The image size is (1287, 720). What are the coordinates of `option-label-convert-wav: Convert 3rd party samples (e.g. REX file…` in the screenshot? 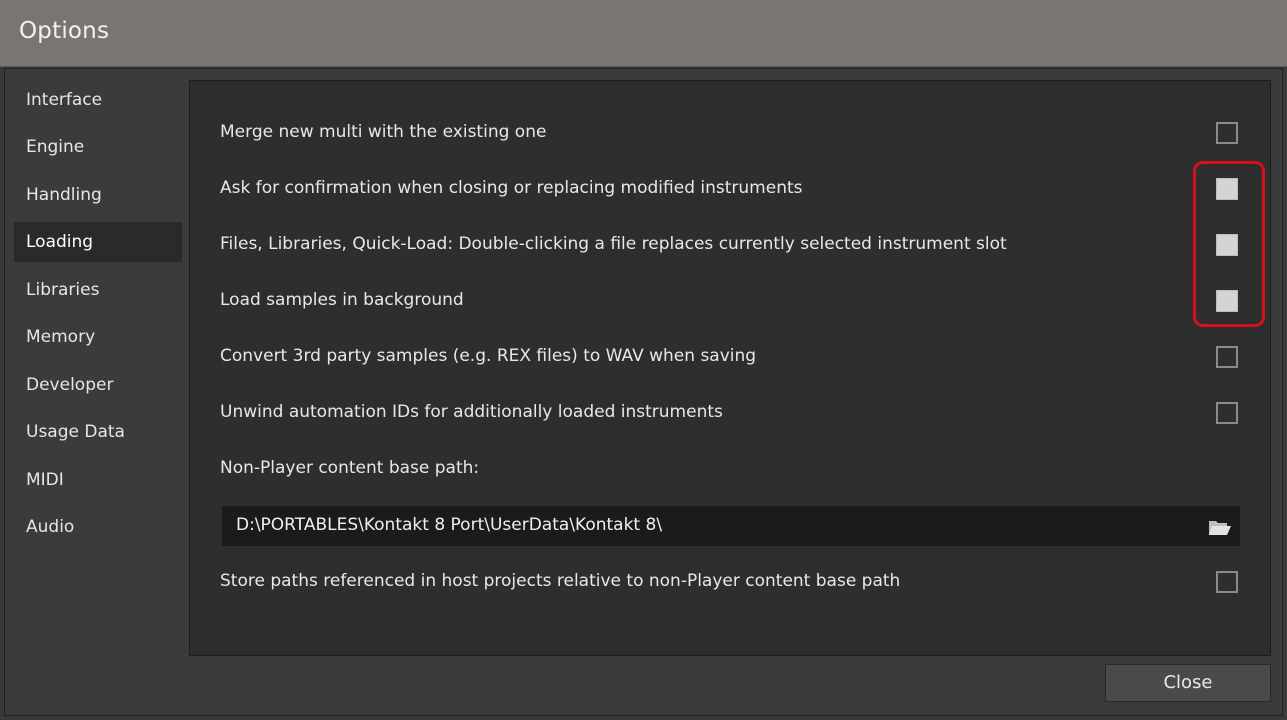 It's located at (488, 356).